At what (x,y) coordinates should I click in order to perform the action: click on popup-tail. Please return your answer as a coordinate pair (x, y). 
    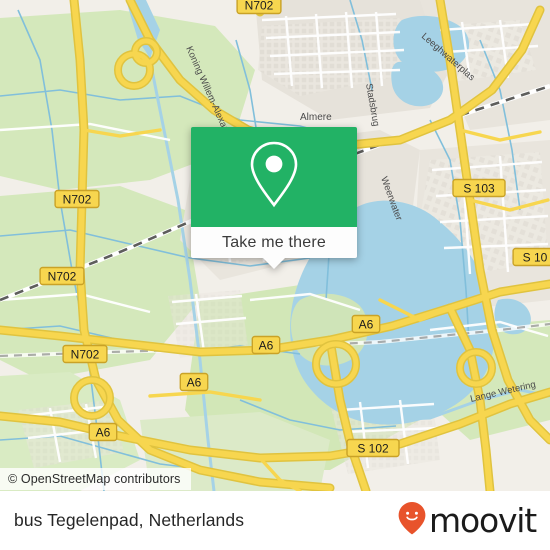
    Looking at the image, I should click on (274, 263).